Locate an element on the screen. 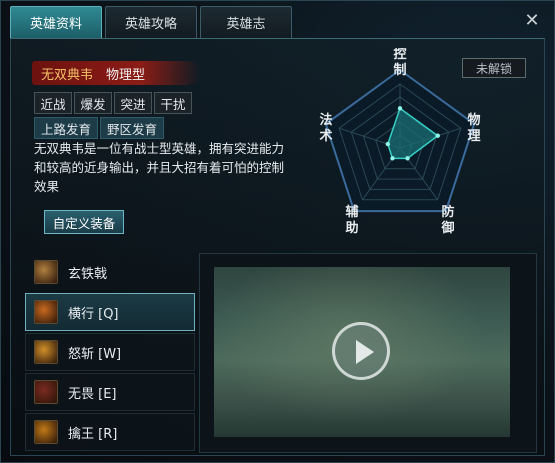 Image resolution: width=555 pixels, height=463 pixels. lane-tag: 上路发育 is located at coordinates (66, 128).